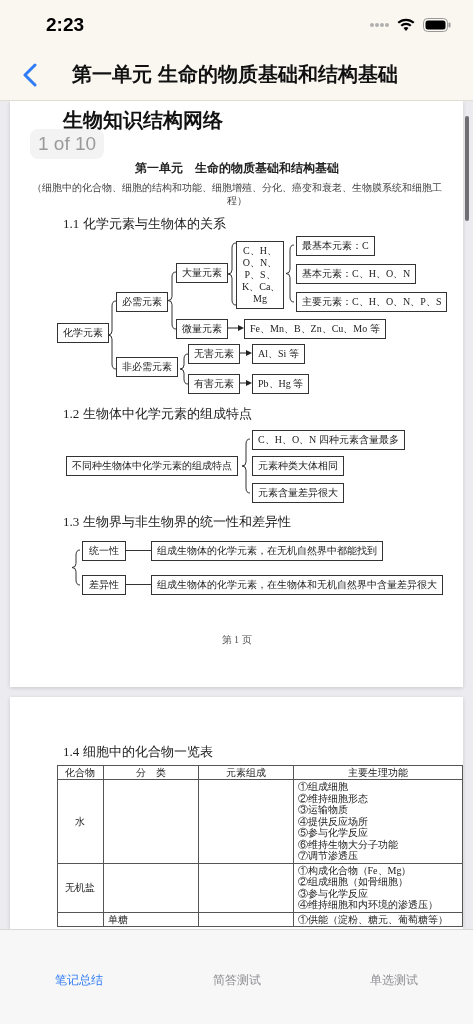  What do you see at coordinates (260, 274) in the screenshot?
I see `diagram-node: C、H、 O、N、 P、S、 K、Ca、 Mg` at bounding box center [260, 274].